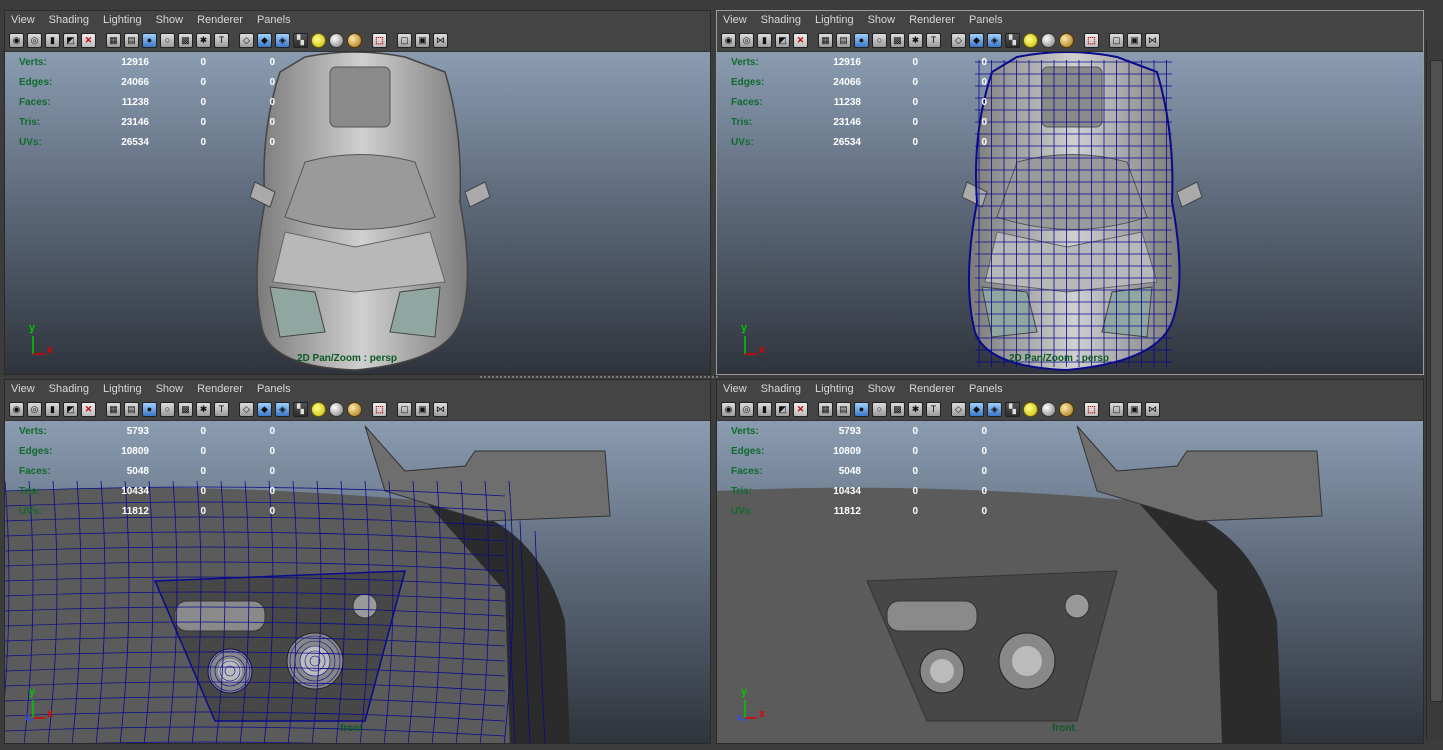  I want to click on default-light-icon, so click(1030, 409).